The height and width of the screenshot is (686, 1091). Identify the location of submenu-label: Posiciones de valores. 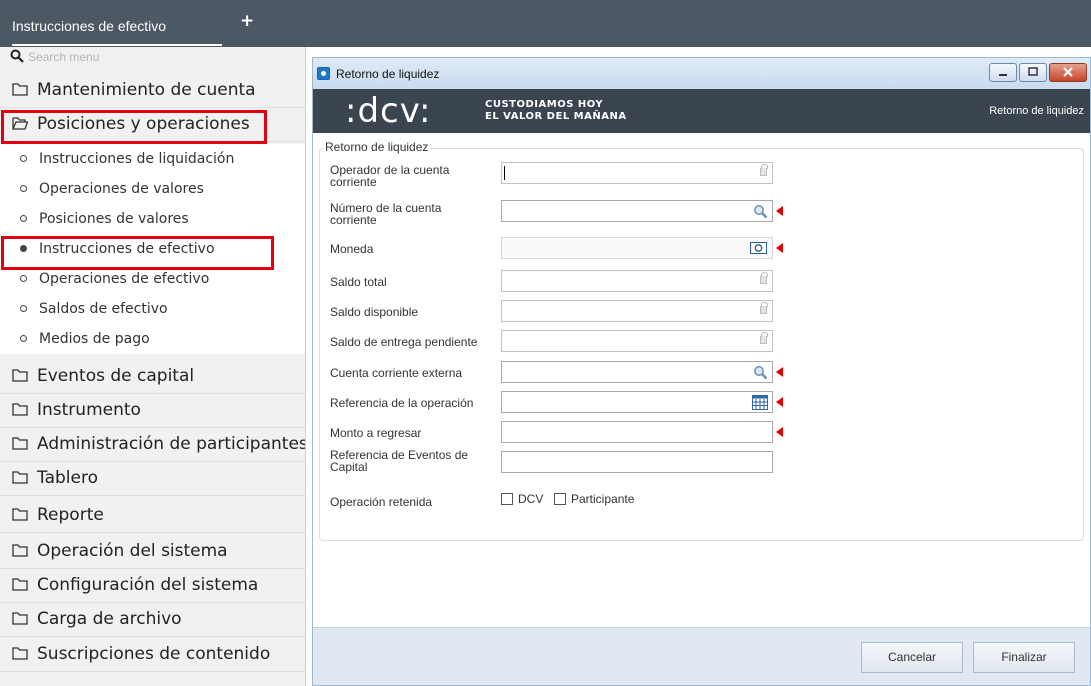
(114, 219).